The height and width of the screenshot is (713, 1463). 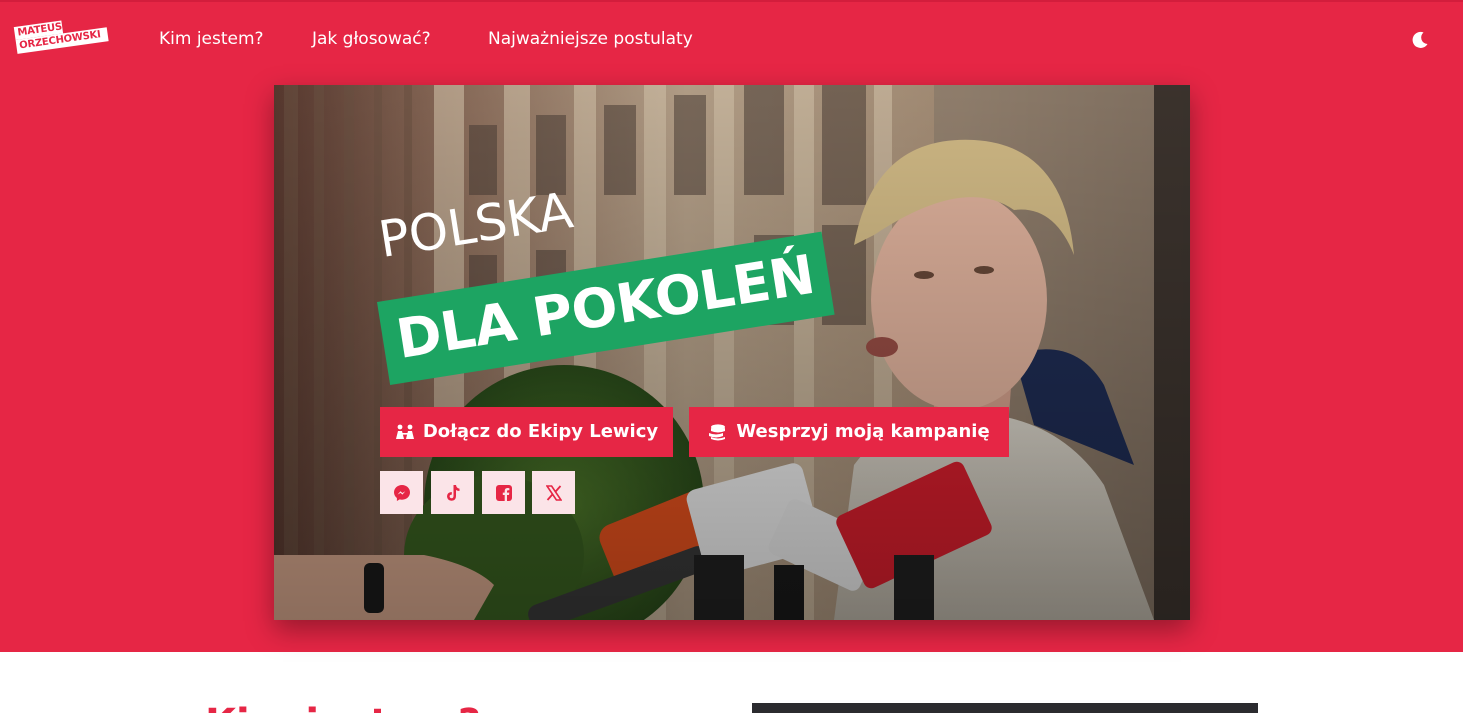 What do you see at coordinates (371, 39) in the screenshot?
I see `nav-link-jak-glosowac: Jak głosować?` at bounding box center [371, 39].